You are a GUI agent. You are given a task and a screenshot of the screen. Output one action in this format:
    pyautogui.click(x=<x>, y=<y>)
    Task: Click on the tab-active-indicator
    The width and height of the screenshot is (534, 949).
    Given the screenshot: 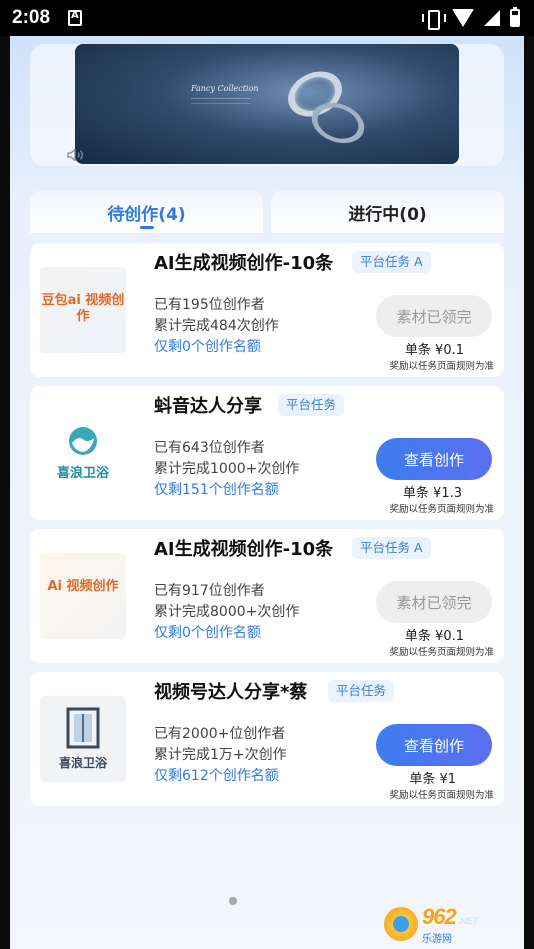 What is the action you would take?
    pyautogui.click(x=146, y=227)
    